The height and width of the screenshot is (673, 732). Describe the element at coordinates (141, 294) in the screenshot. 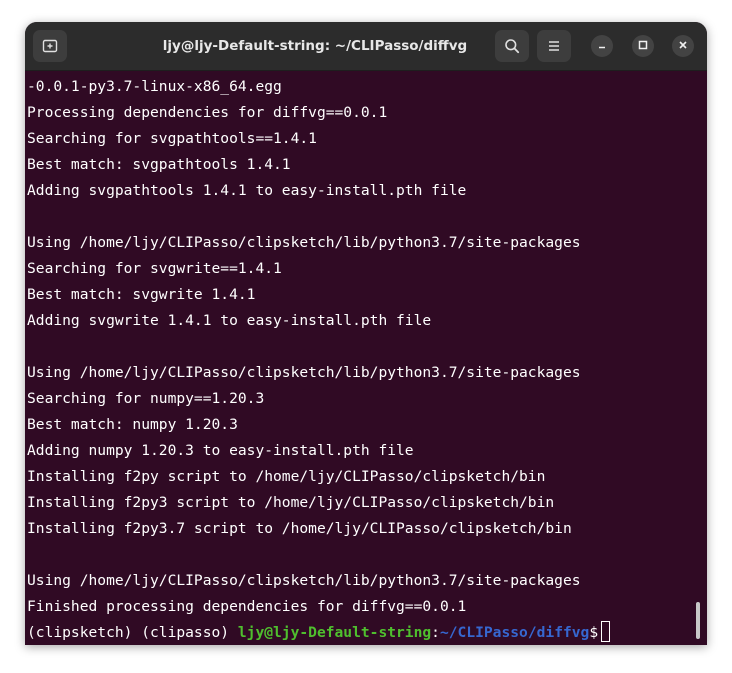

I see `output-line: Best match: svgwrite 1.4.1` at that location.